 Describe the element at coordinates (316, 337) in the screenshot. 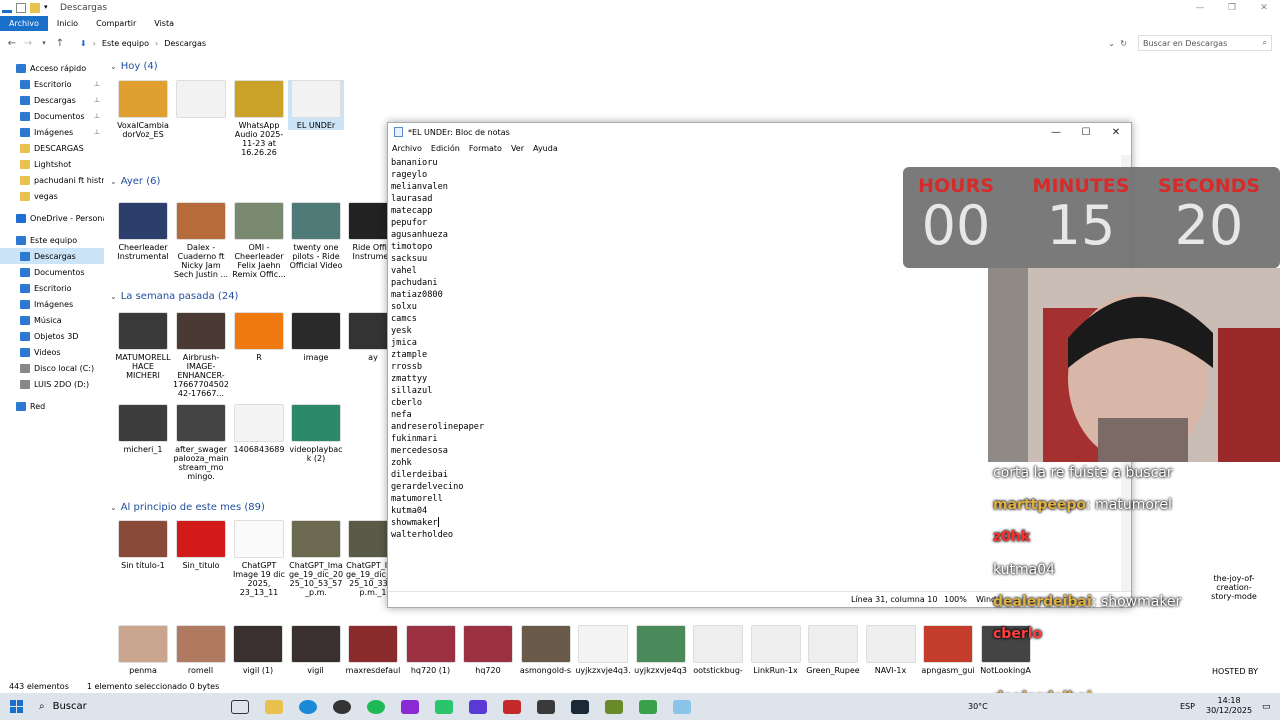

I see `file-item: image` at that location.